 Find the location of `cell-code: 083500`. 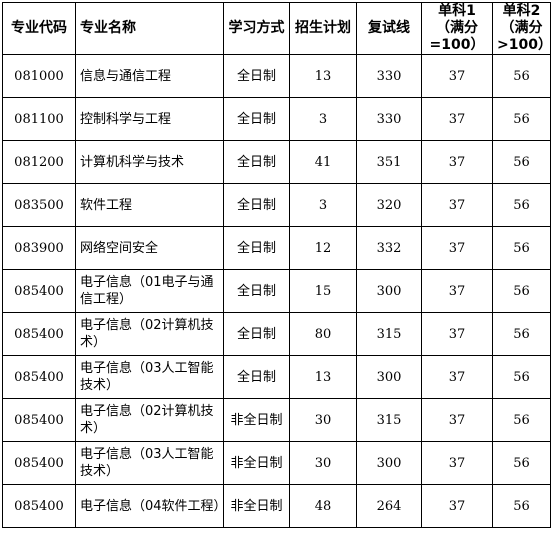

cell-code: 083500 is located at coordinates (39, 205).